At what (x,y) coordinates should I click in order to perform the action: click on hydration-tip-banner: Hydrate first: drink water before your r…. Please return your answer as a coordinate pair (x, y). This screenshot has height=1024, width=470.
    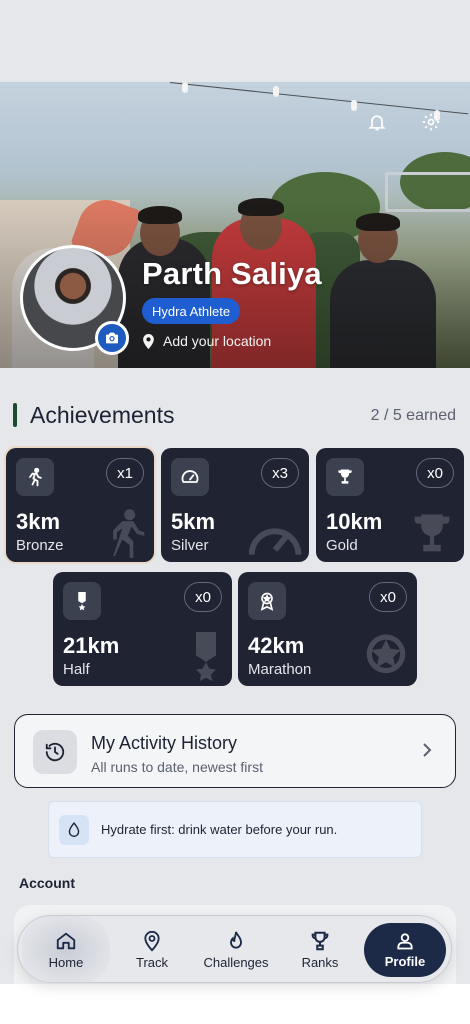
    Looking at the image, I should click on (235, 829).